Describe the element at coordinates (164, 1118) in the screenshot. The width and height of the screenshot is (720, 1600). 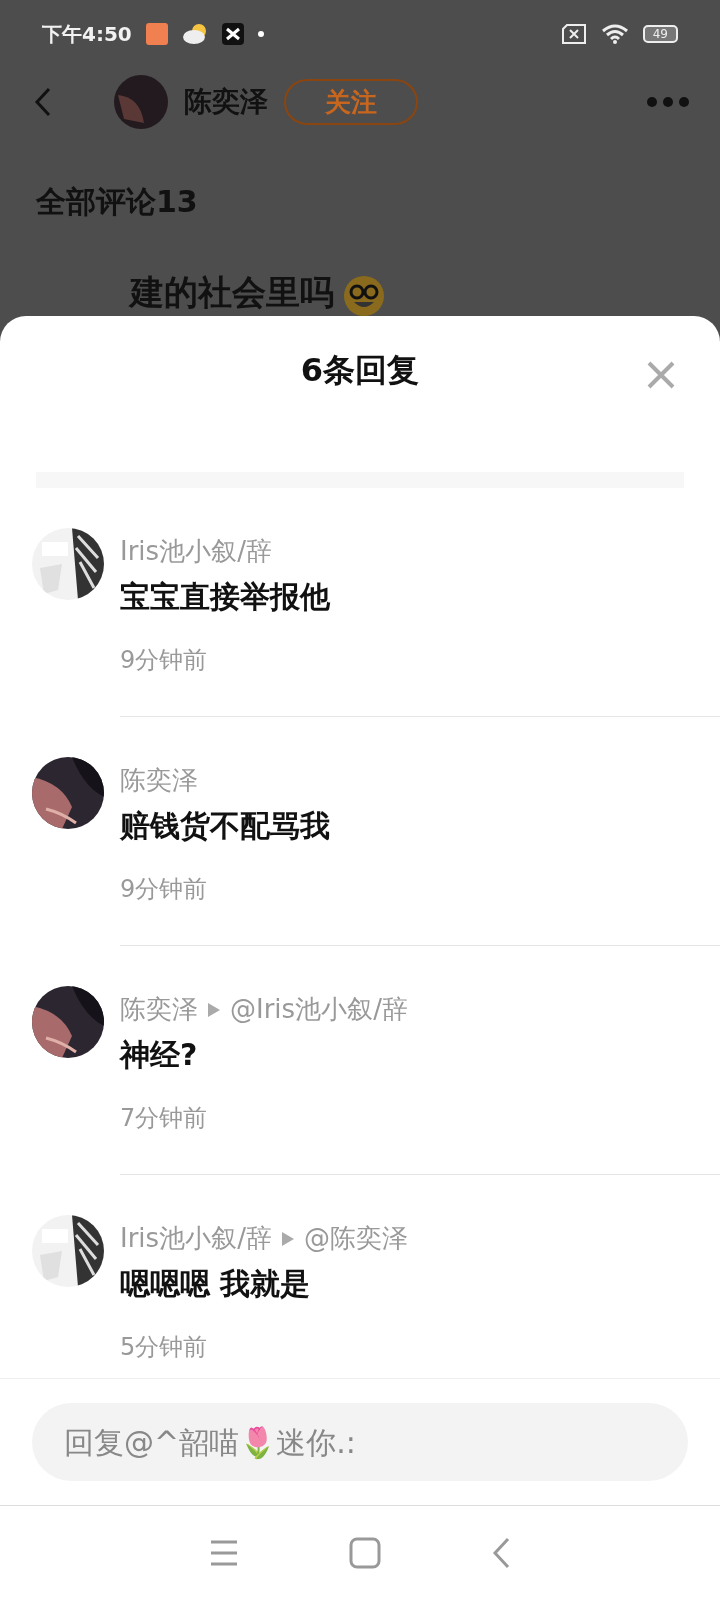
I see `reply-time: 7分钟前` at that location.